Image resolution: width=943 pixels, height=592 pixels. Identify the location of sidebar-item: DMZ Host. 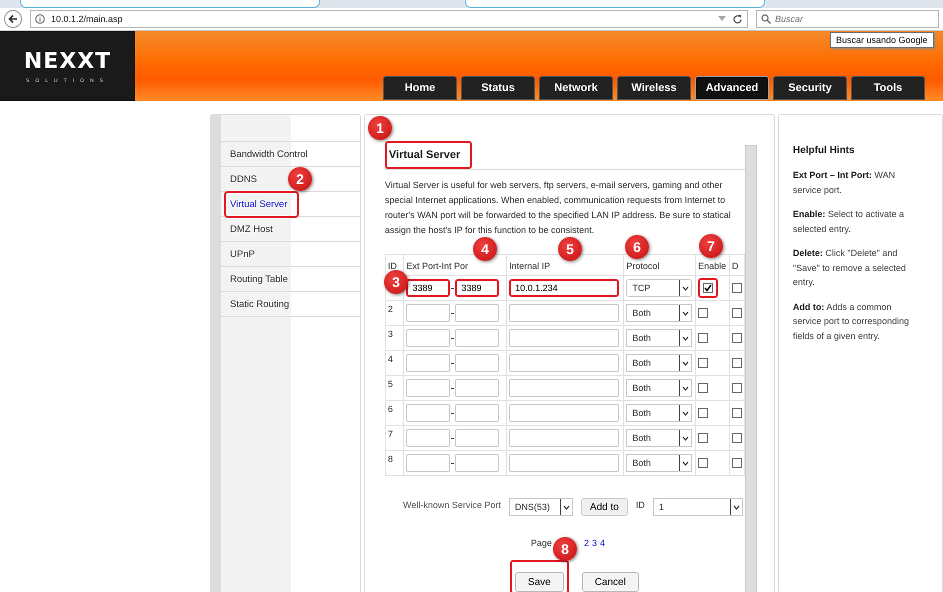
(285, 229).